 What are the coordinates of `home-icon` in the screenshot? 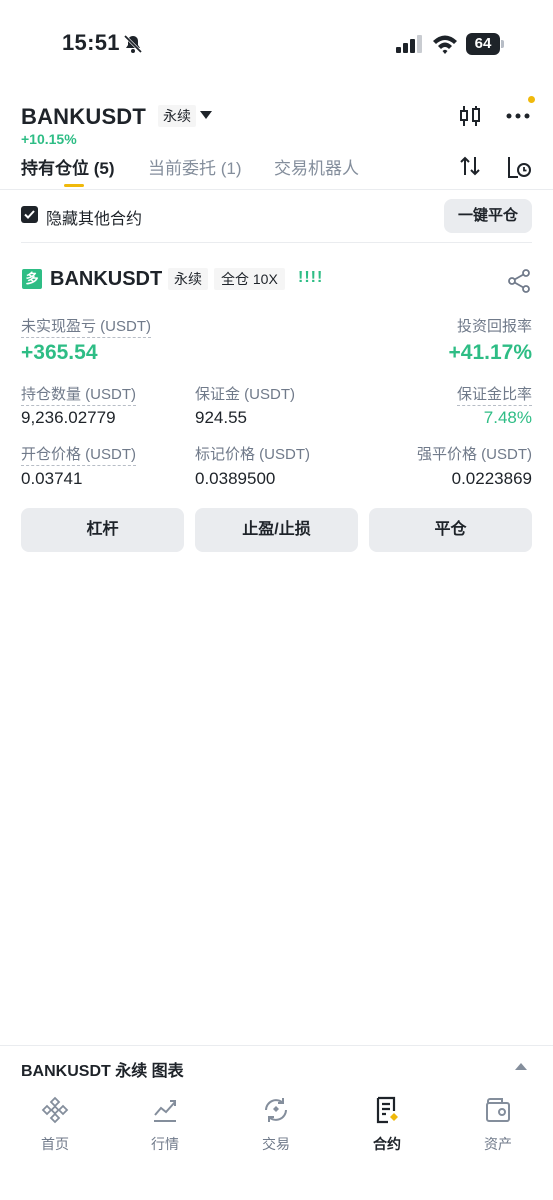 It's located at (55, 1110).